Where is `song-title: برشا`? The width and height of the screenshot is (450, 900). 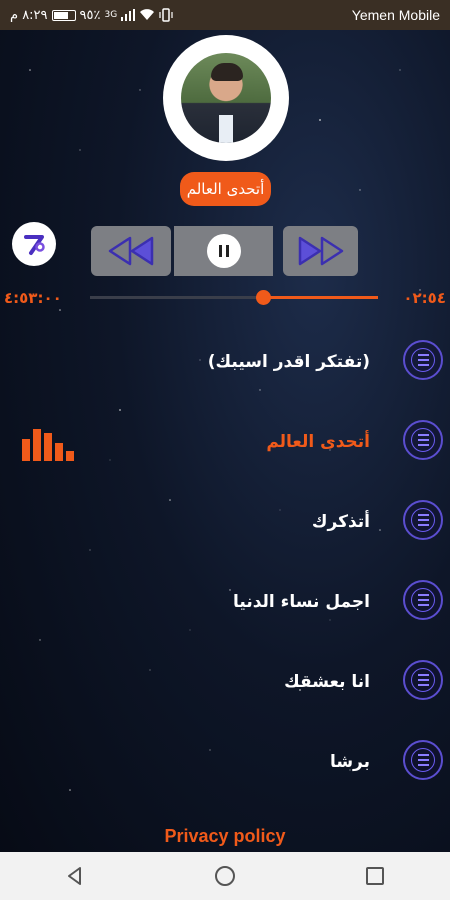 song-title: برشا is located at coordinates (349, 762).